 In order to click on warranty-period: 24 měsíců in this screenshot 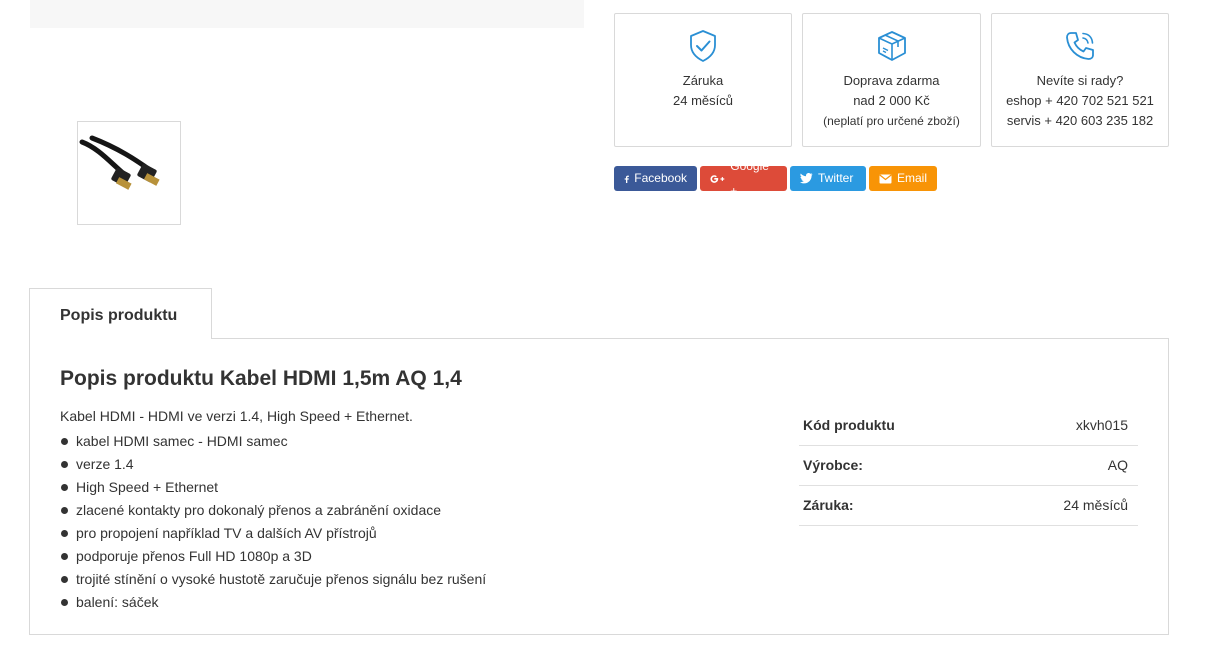, I will do `click(703, 100)`.